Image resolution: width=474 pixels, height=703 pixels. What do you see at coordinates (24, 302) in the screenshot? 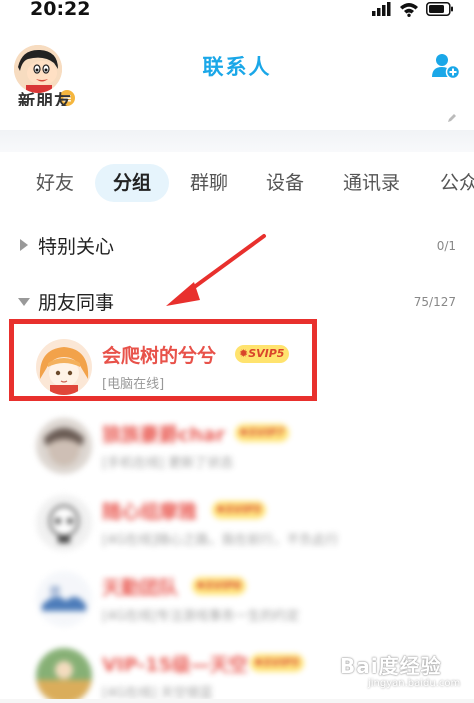
I see `chevron-down-icon` at bounding box center [24, 302].